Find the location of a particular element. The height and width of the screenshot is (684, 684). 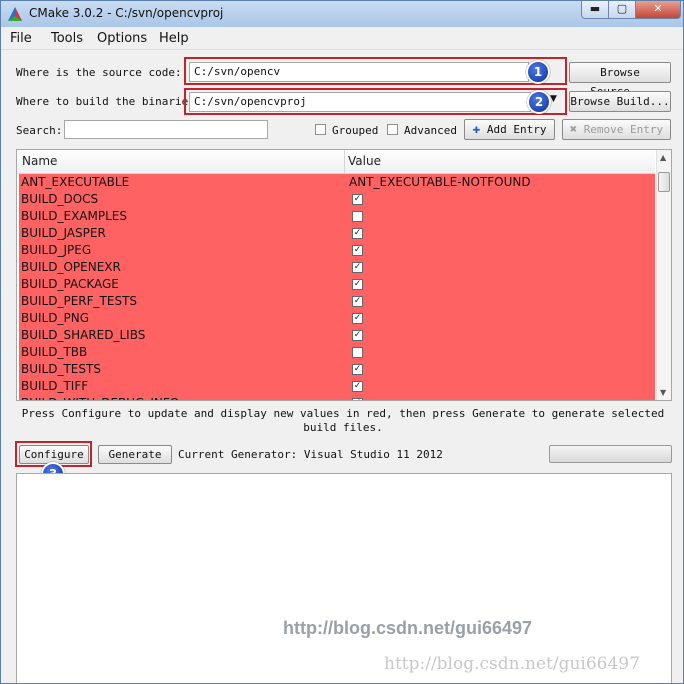

generate-button: Generate is located at coordinates (135, 454).